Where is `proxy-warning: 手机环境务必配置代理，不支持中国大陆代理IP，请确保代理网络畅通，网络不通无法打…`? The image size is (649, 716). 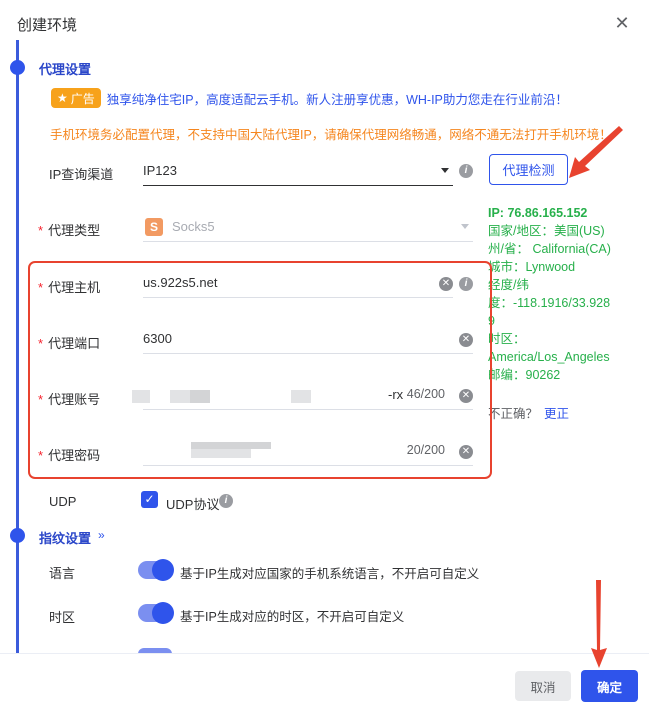
proxy-warning: 手机环境务必配置代理，不支持中国大陆代理IP，请确保代理网络畅通，网络不通无法打… is located at coordinates (331, 135).